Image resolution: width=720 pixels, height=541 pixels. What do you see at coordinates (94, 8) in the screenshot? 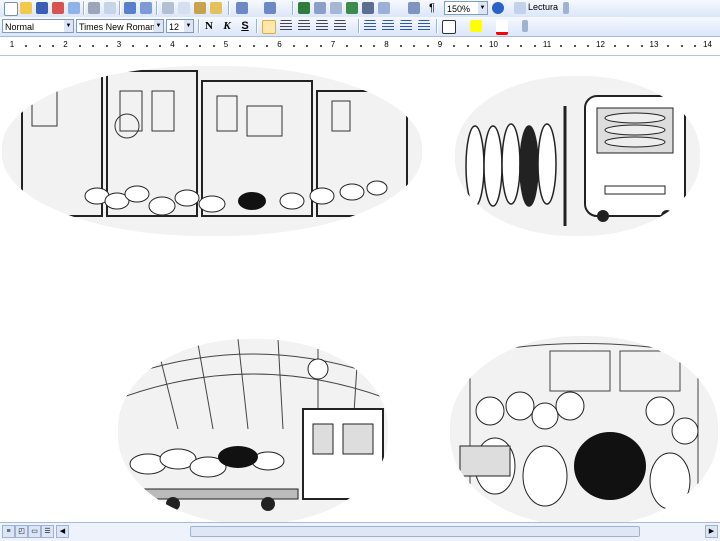
I see `print-icon` at bounding box center [94, 8].